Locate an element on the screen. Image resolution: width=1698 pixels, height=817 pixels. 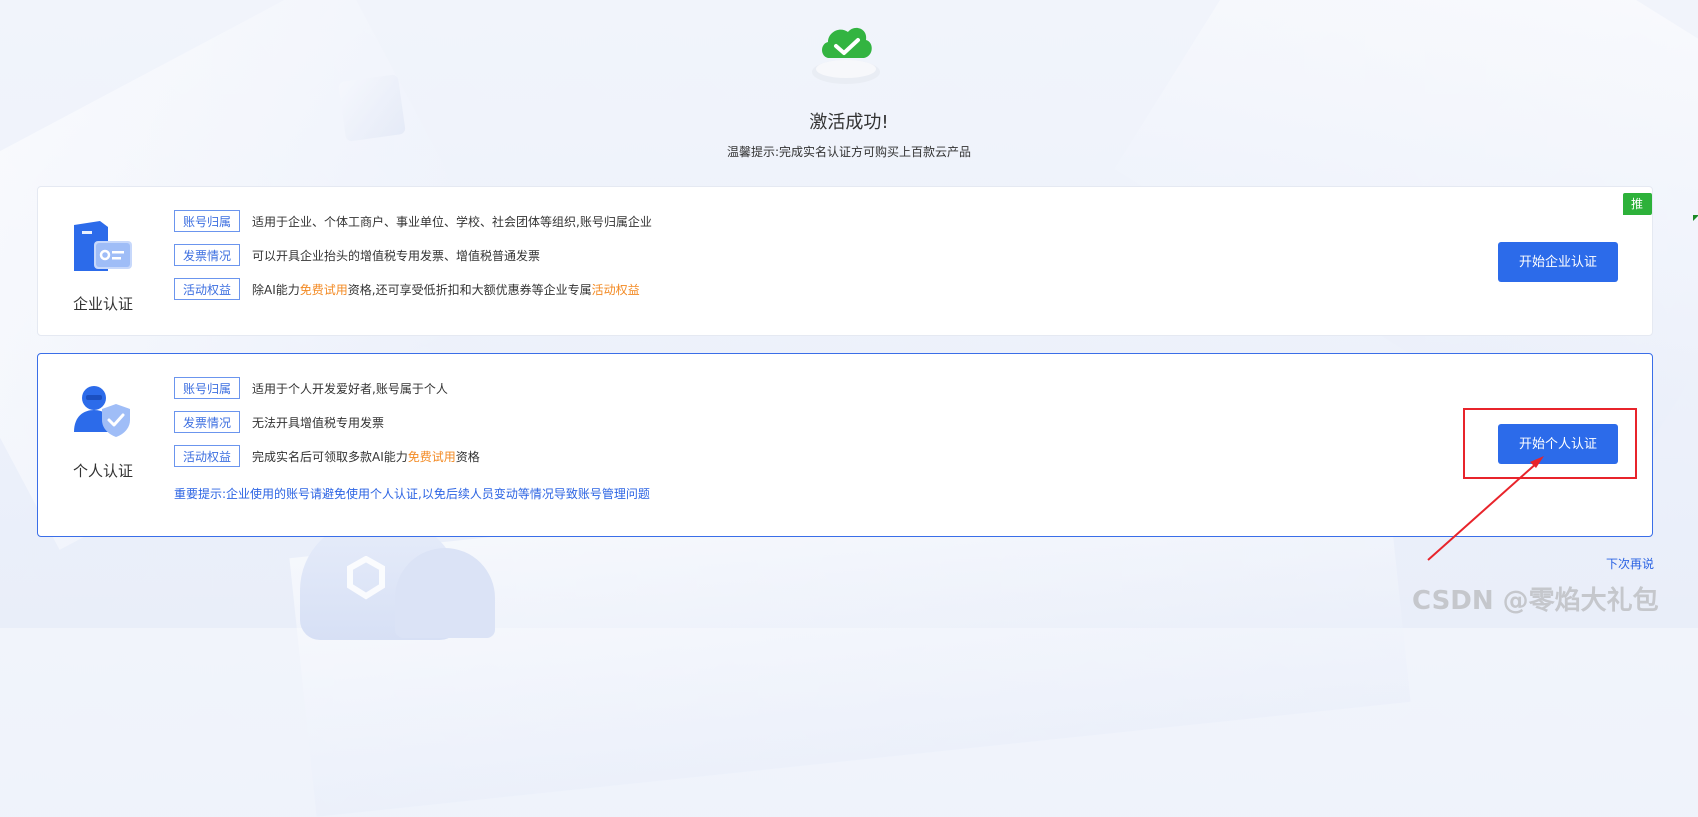
page-title: 激活成功! is located at coordinates (849, 122).